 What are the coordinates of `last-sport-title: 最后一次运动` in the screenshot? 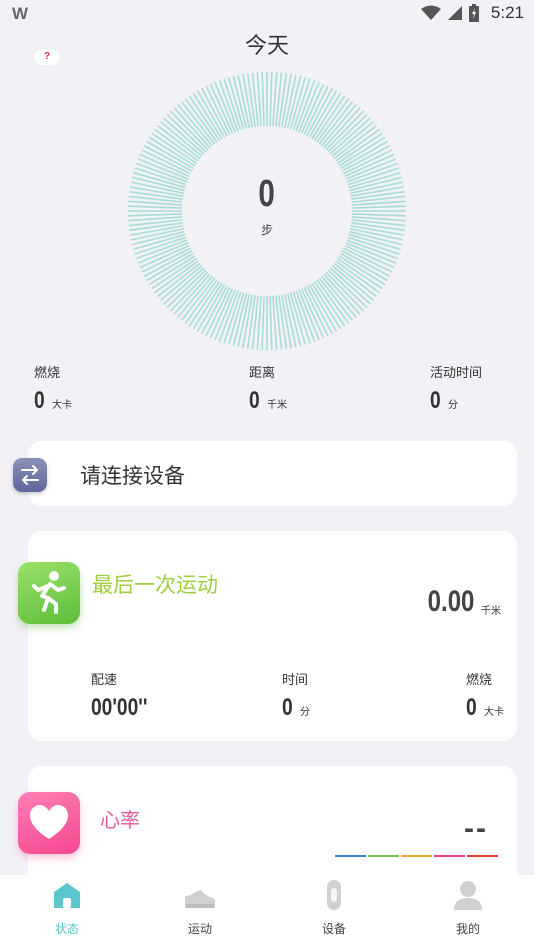 It's located at (155, 585).